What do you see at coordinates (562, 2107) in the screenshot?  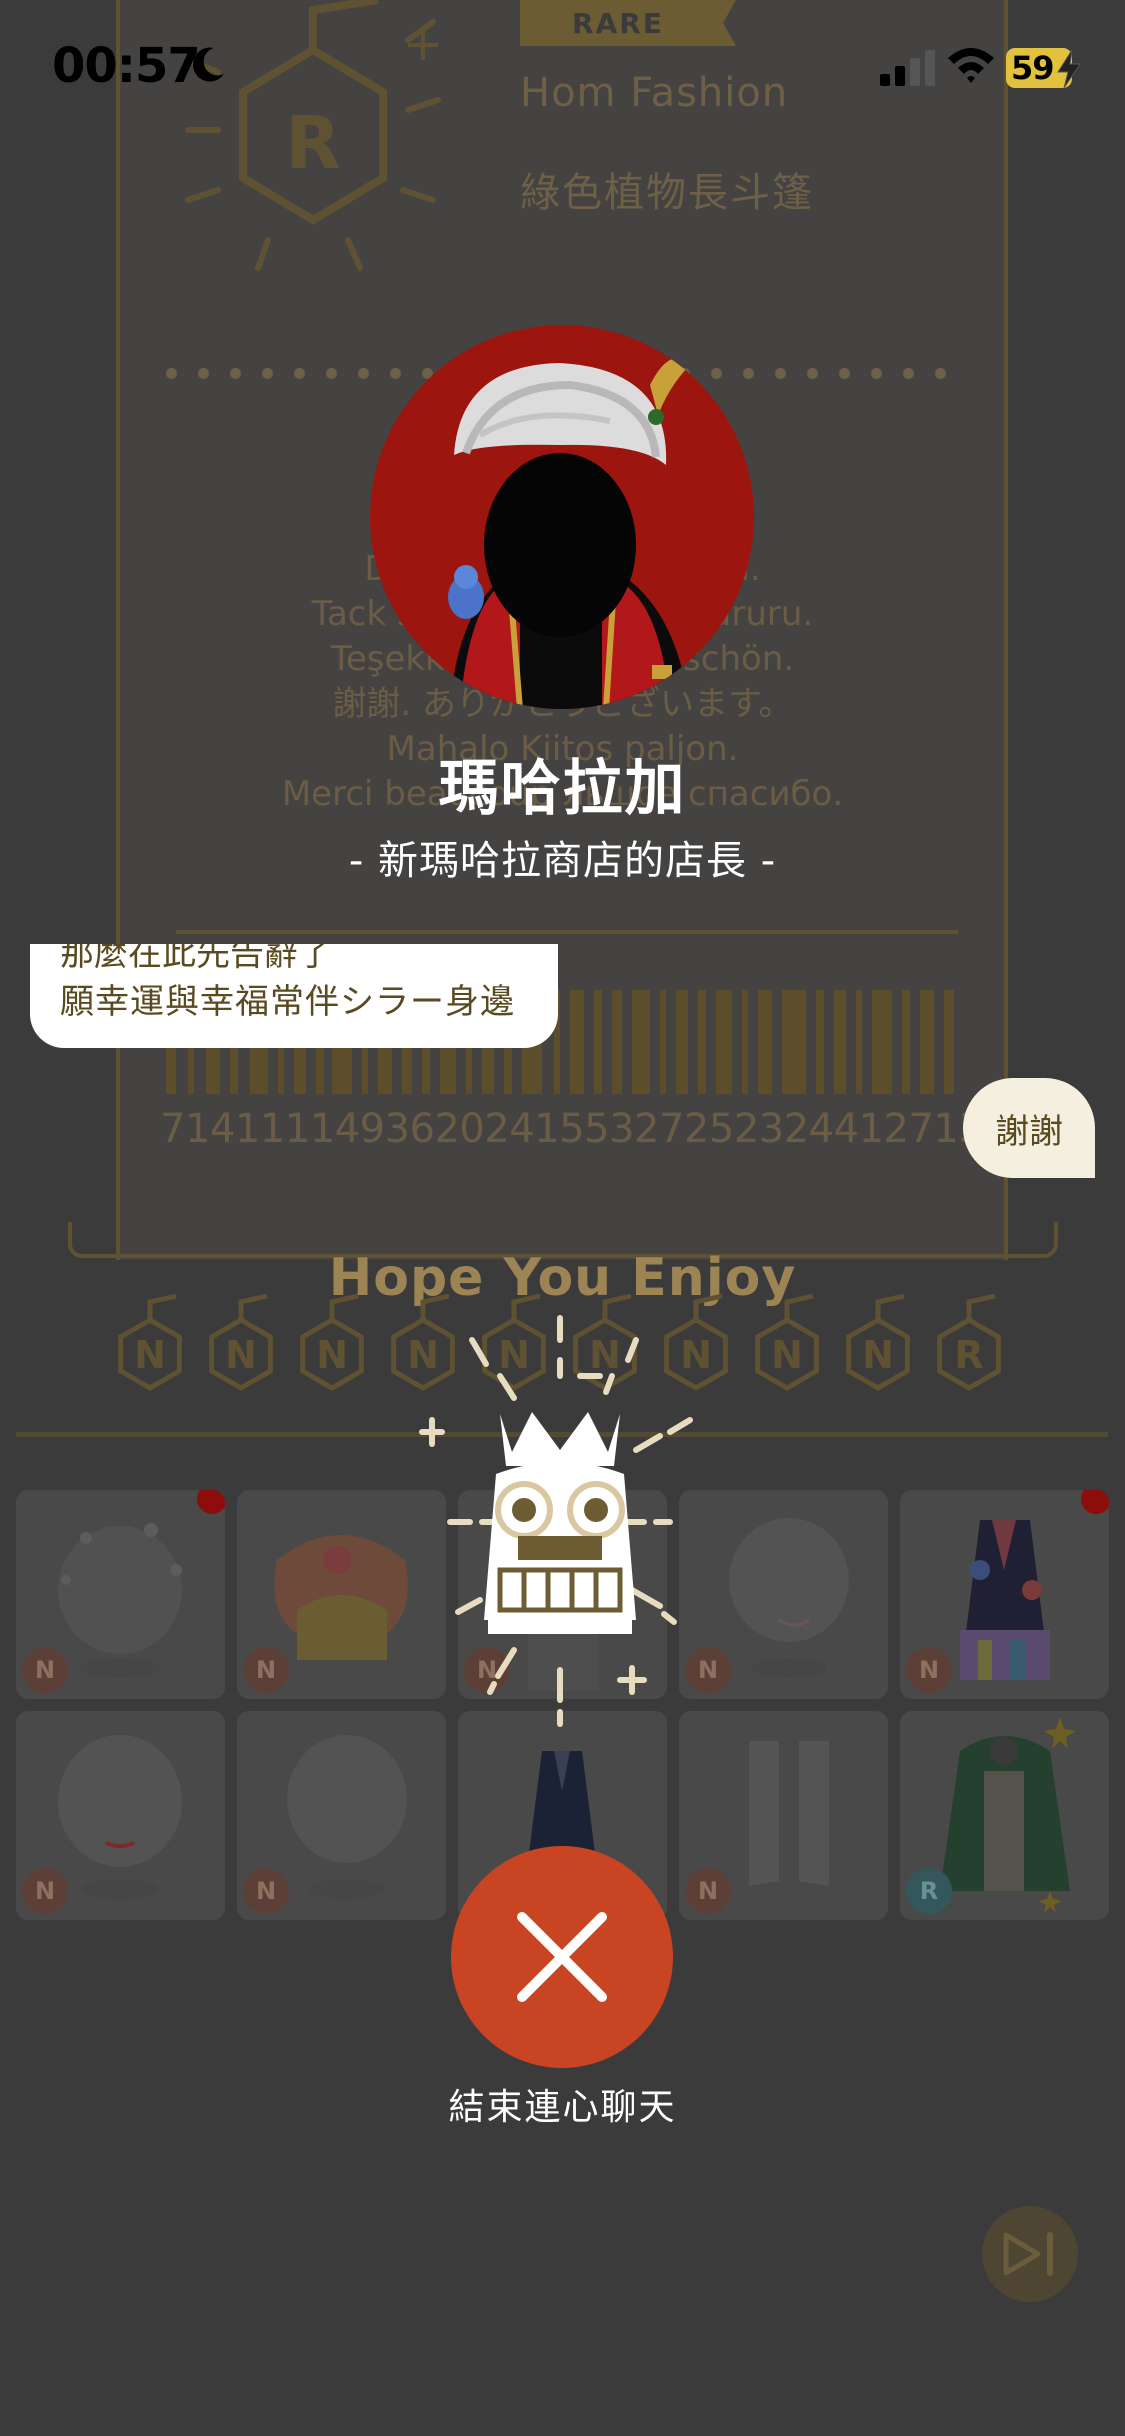 I see `end-chat-label: 結束連心聊天` at bounding box center [562, 2107].